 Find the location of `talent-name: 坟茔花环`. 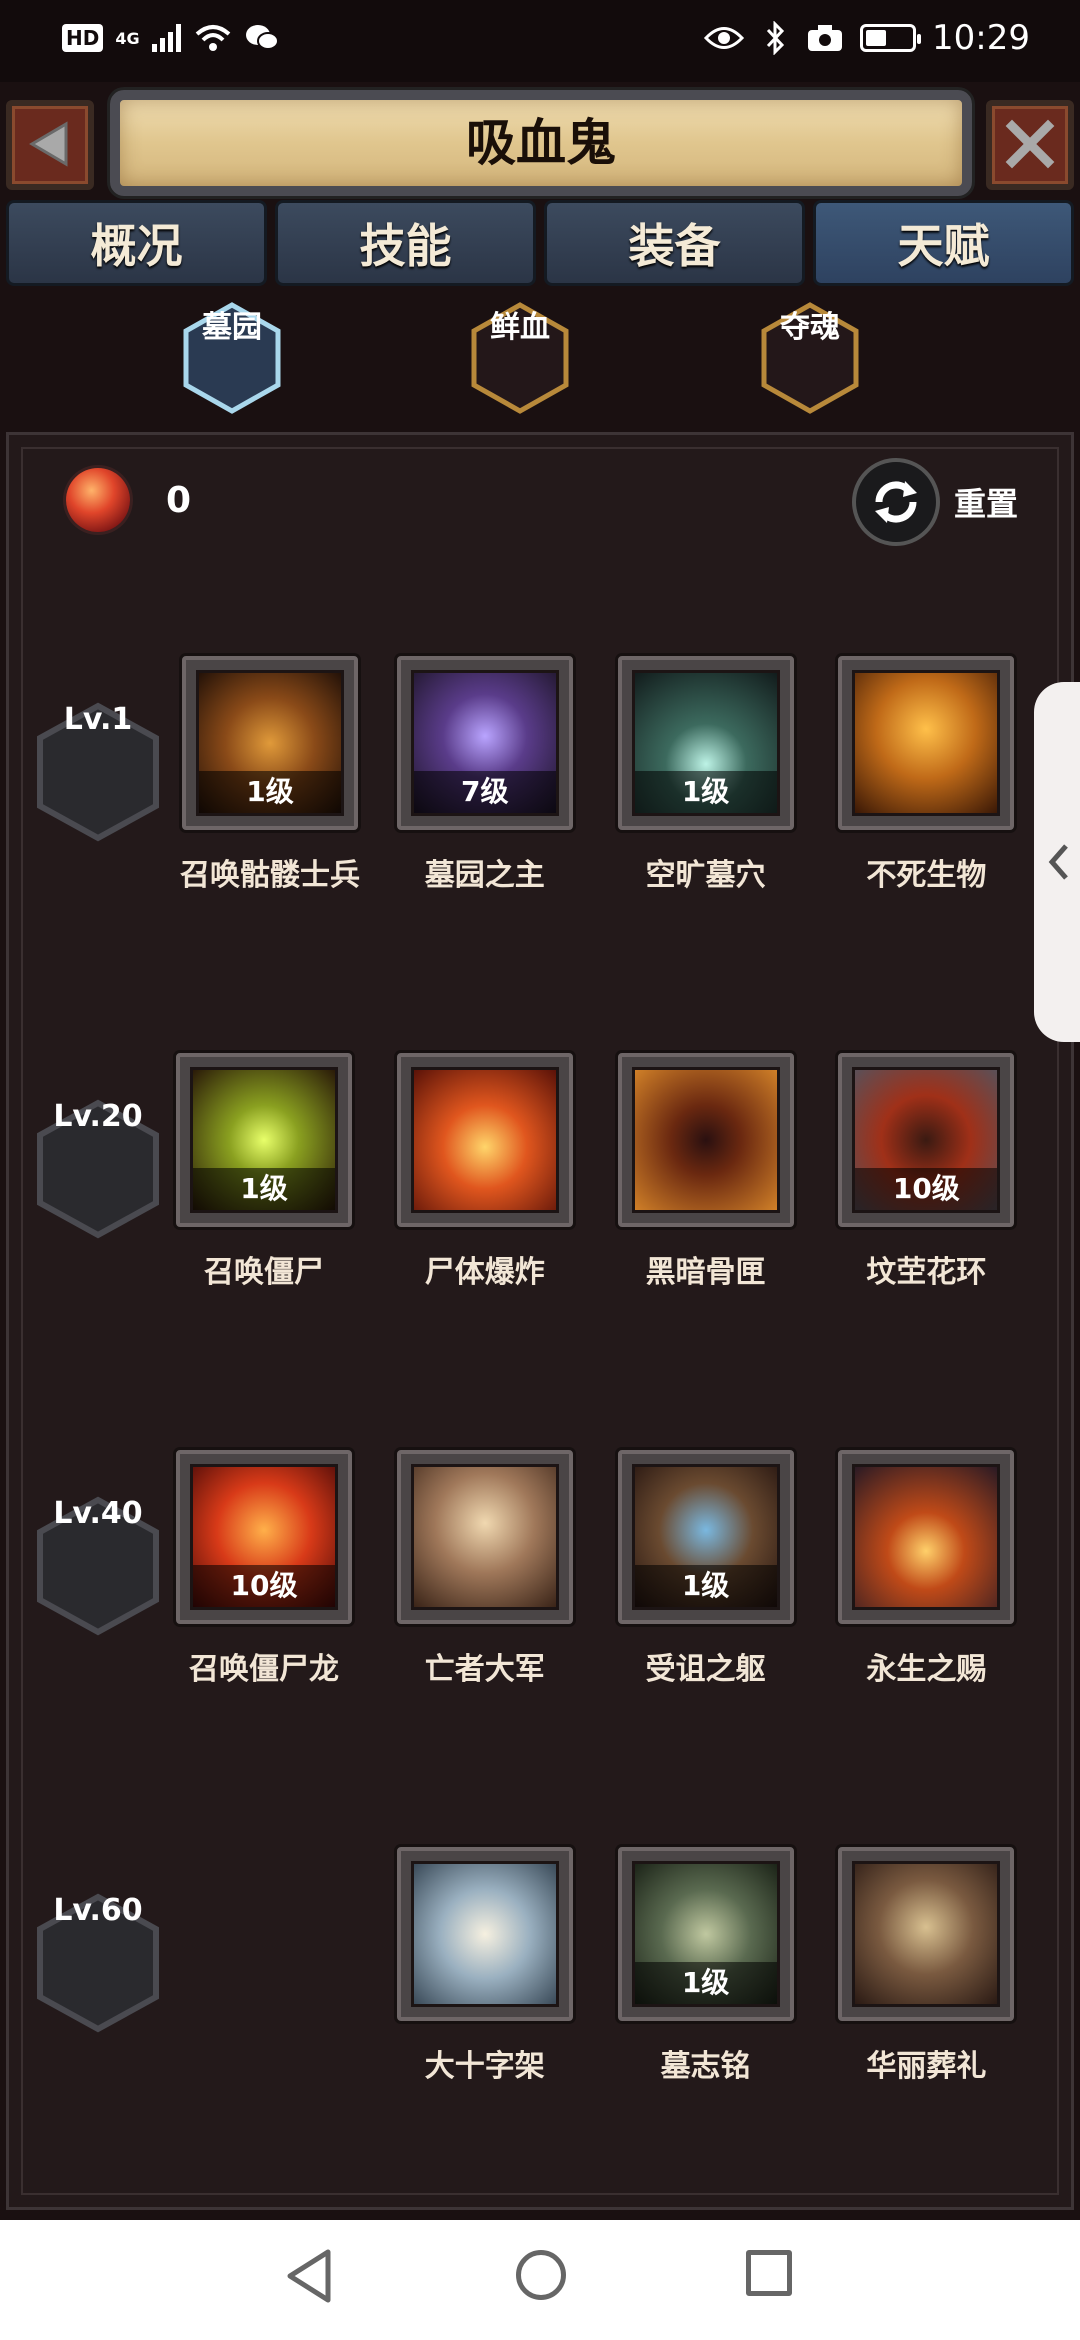

talent-name: 坟茔花环 is located at coordinates (926, 1273).